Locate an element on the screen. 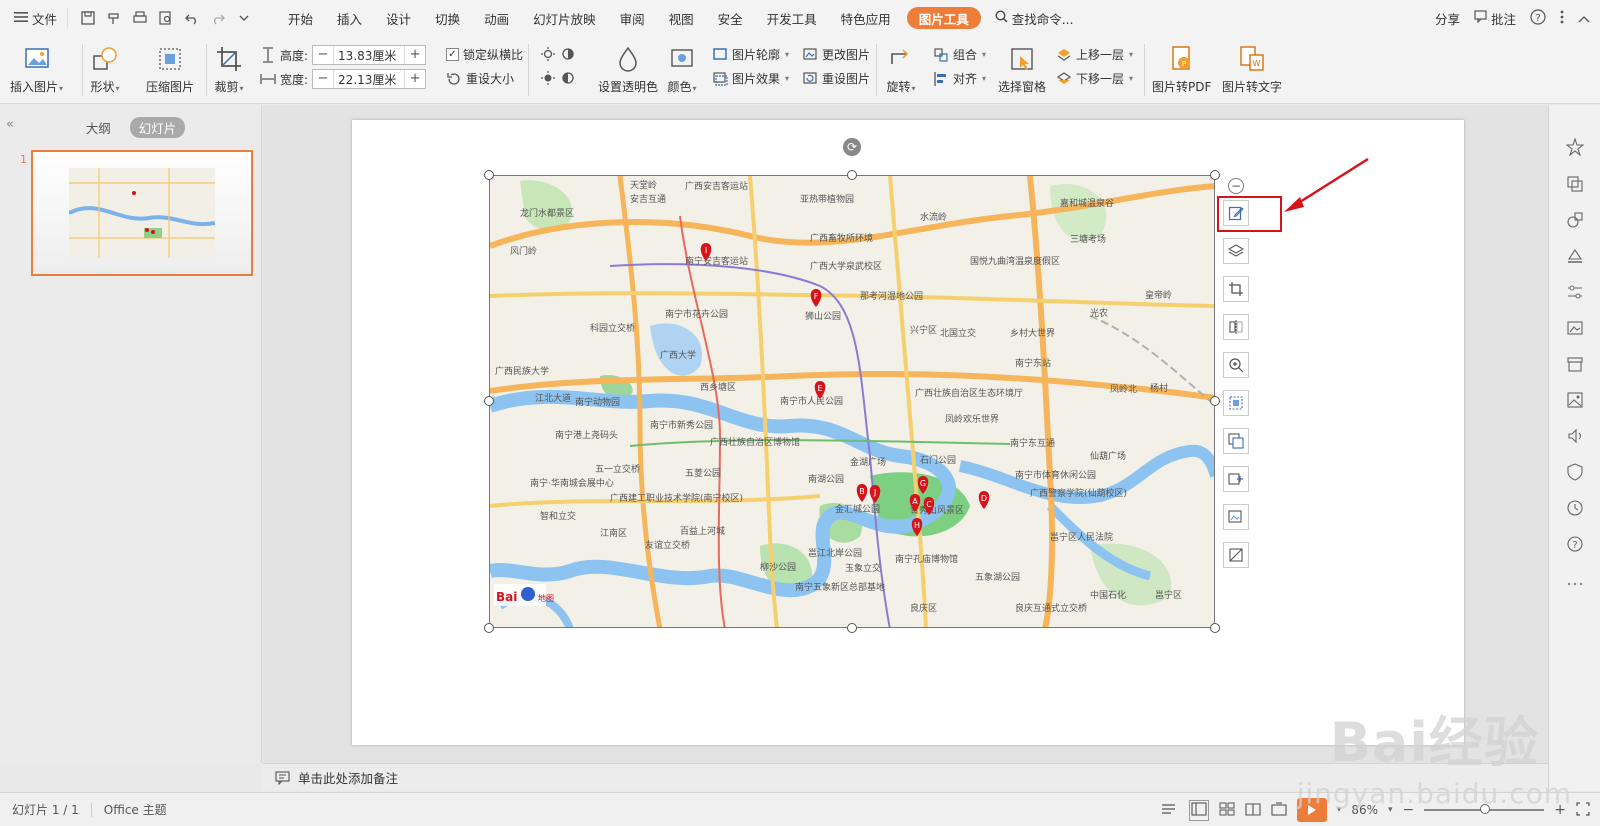 The width and height of the screenshot is (1600, 826). insert-picture-button: 插入图片▾ is located at coordinates (36, 69).